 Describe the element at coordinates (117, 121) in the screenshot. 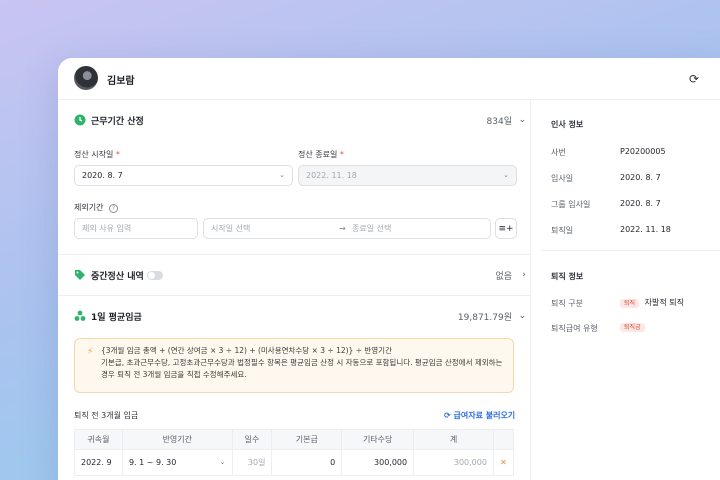

I see `work-period-title: 근무기간 산정` at that location.